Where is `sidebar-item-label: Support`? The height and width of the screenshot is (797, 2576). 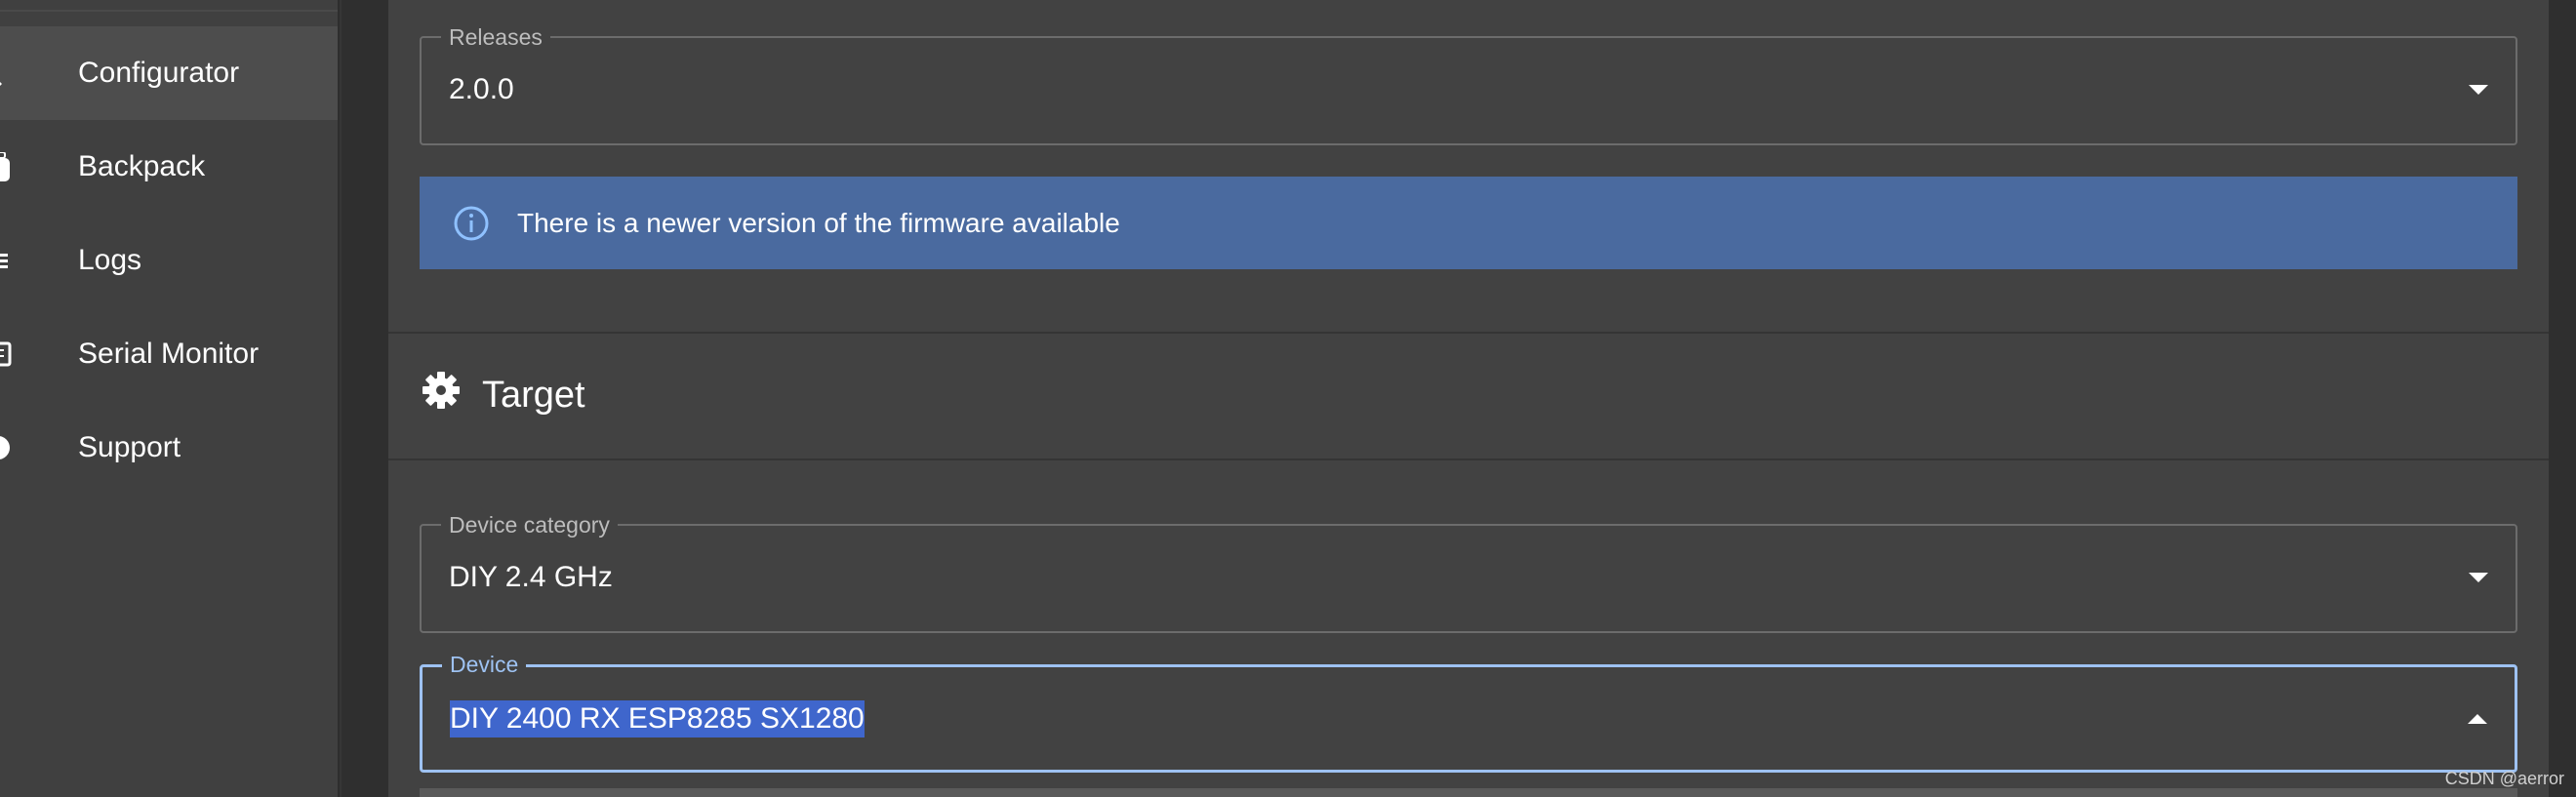 sidebar-item-label: Support is located at coordinates (129, 447).